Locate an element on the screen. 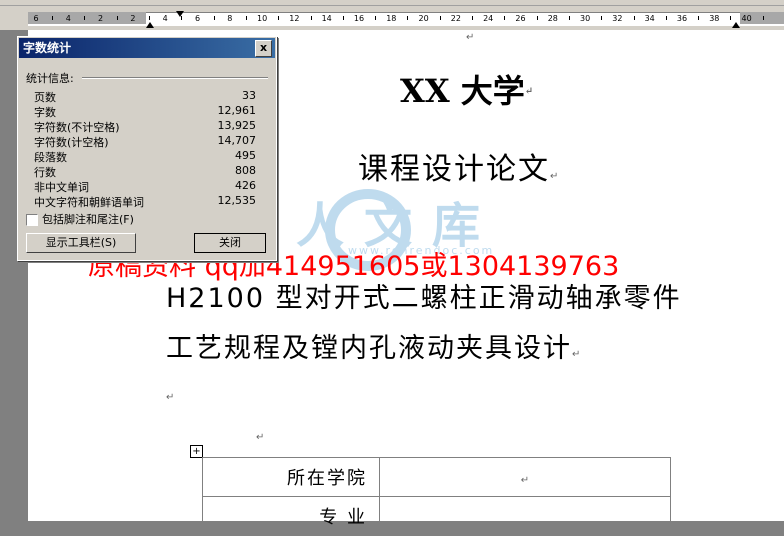 Image resolution: width=784 pixels, height=536 pixels. ruler-tick-label: 20 is located at coordinates (423, 18).